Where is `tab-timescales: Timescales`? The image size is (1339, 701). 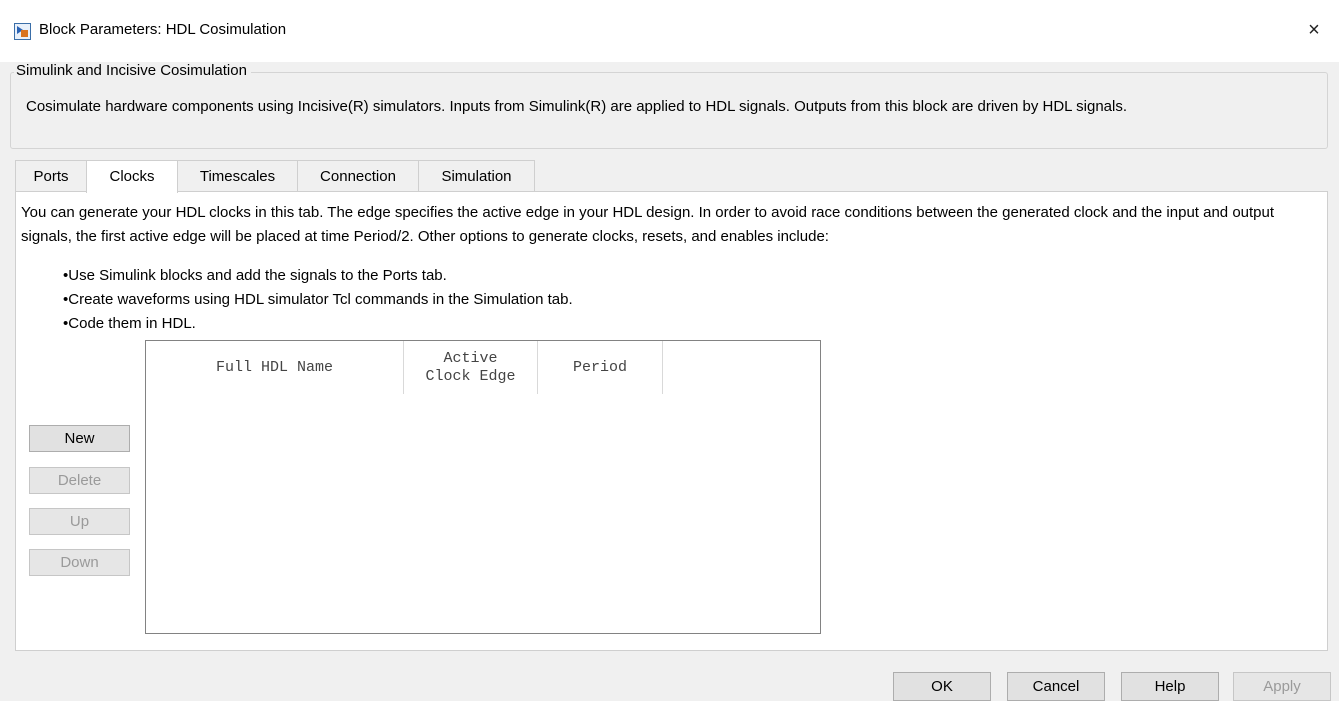 tab-timescales: Timescales is located at coordinates (237, 175).